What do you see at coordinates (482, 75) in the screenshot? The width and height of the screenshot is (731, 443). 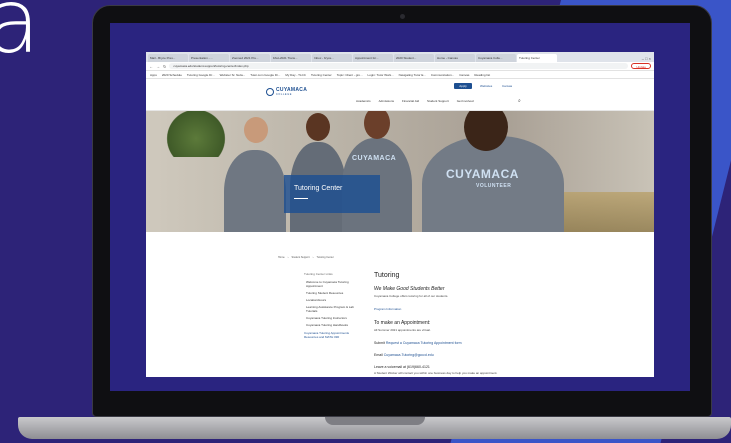 I see `bookmark-item: Reading list` at bounding box center [482, 75].